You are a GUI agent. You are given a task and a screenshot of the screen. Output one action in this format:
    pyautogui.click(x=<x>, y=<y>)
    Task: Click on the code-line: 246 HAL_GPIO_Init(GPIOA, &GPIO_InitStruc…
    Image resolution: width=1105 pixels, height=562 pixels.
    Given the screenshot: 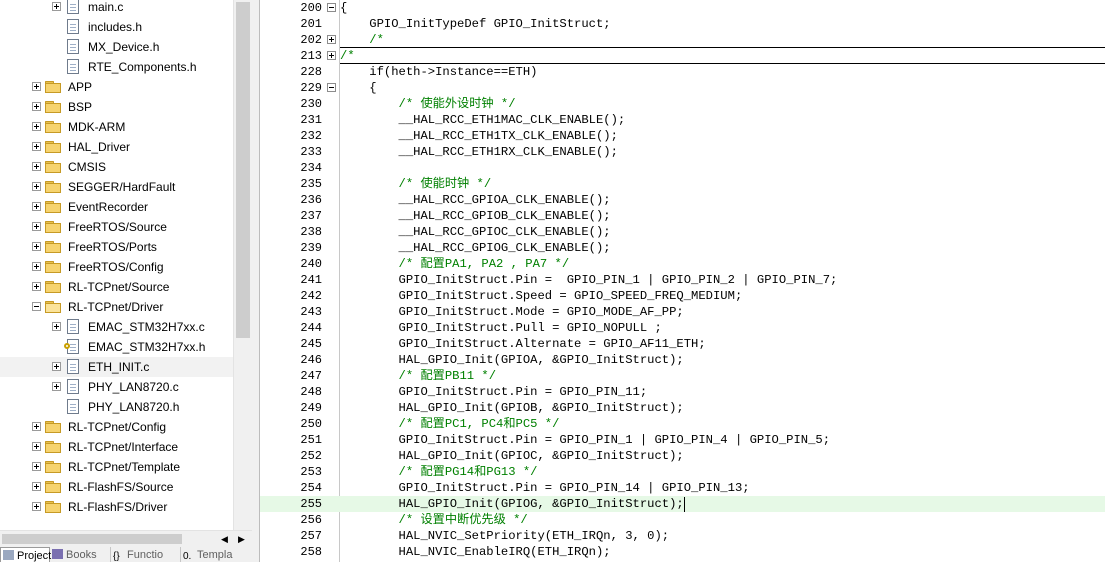 What is the action you would take?
    pyautogui.click(x=682, y=360)
    